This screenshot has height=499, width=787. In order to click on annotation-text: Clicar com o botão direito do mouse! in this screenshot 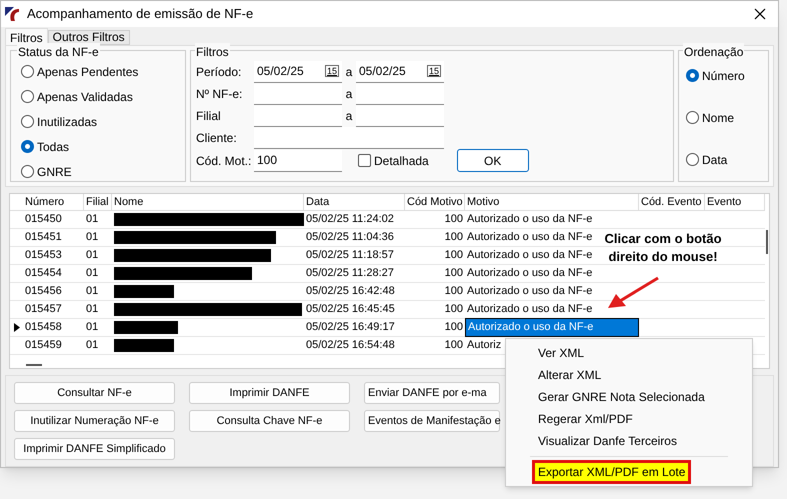, I will do `click(663, 248)`.